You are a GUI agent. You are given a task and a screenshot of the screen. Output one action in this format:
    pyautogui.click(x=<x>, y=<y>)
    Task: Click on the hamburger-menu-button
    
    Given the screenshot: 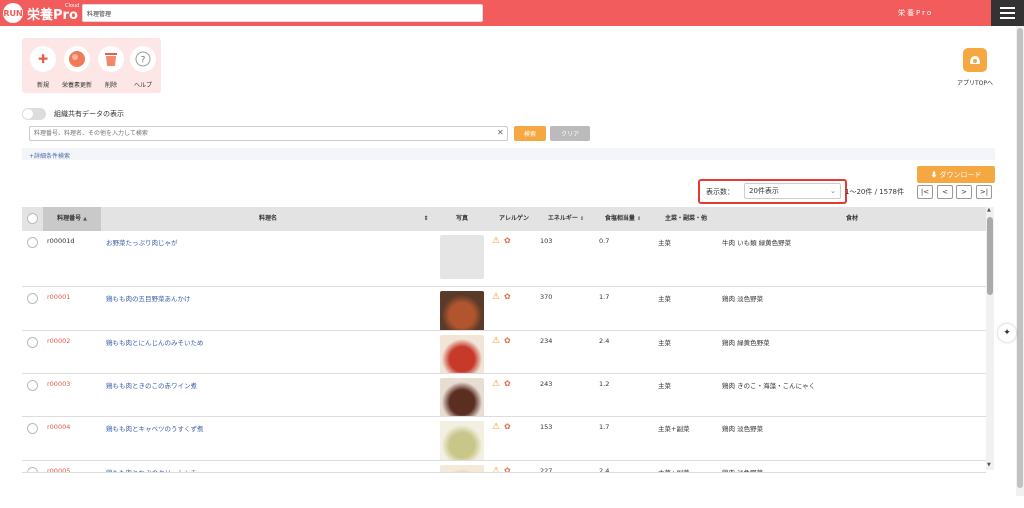 What is the action you would take?
    pyautogui.click(x=1007, y=13)
    